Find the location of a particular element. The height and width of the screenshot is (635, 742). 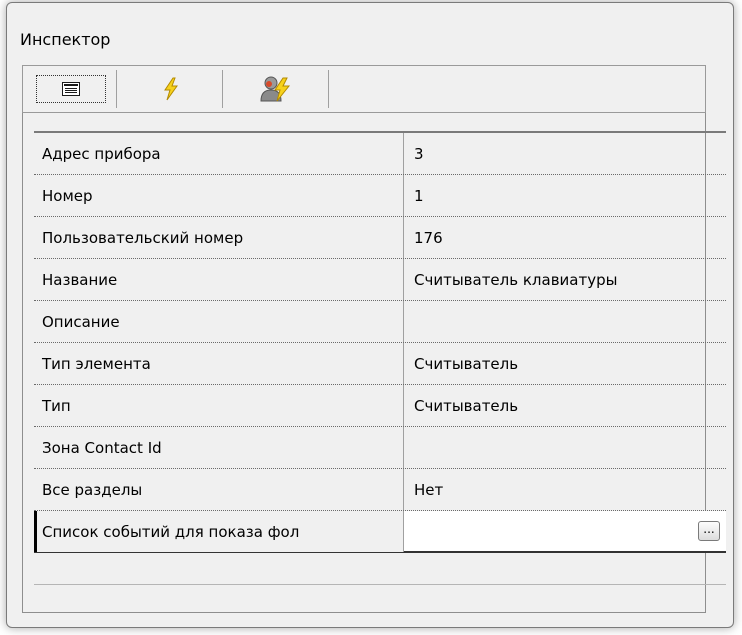

property-value: 1 is located at coordinates (565, 195).